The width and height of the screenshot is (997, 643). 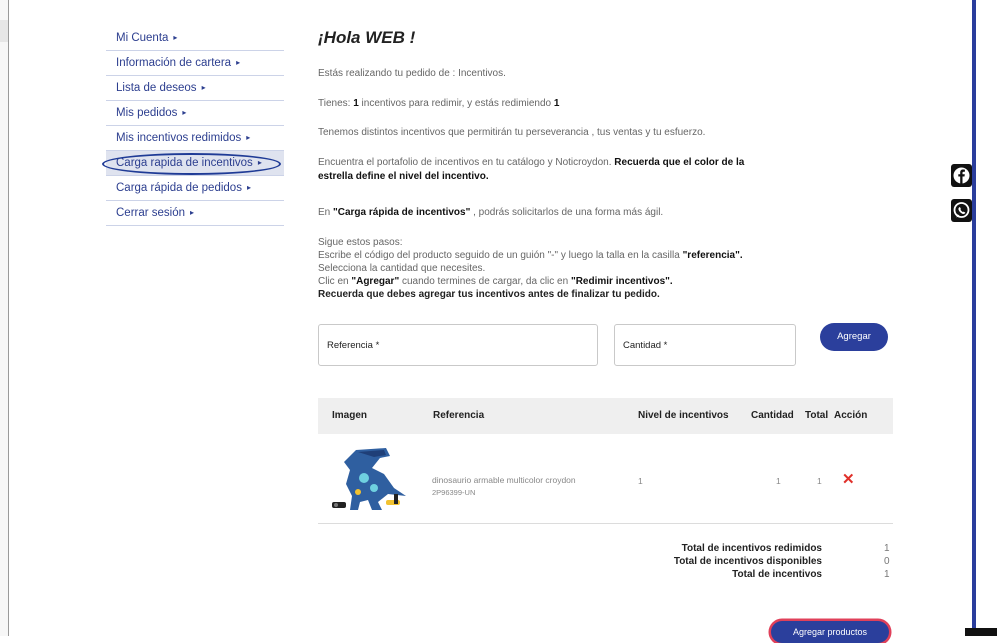 I want to click on sidebar-item-informacion-cartera: Información de cartera ▸, so click(x=195, y=63).